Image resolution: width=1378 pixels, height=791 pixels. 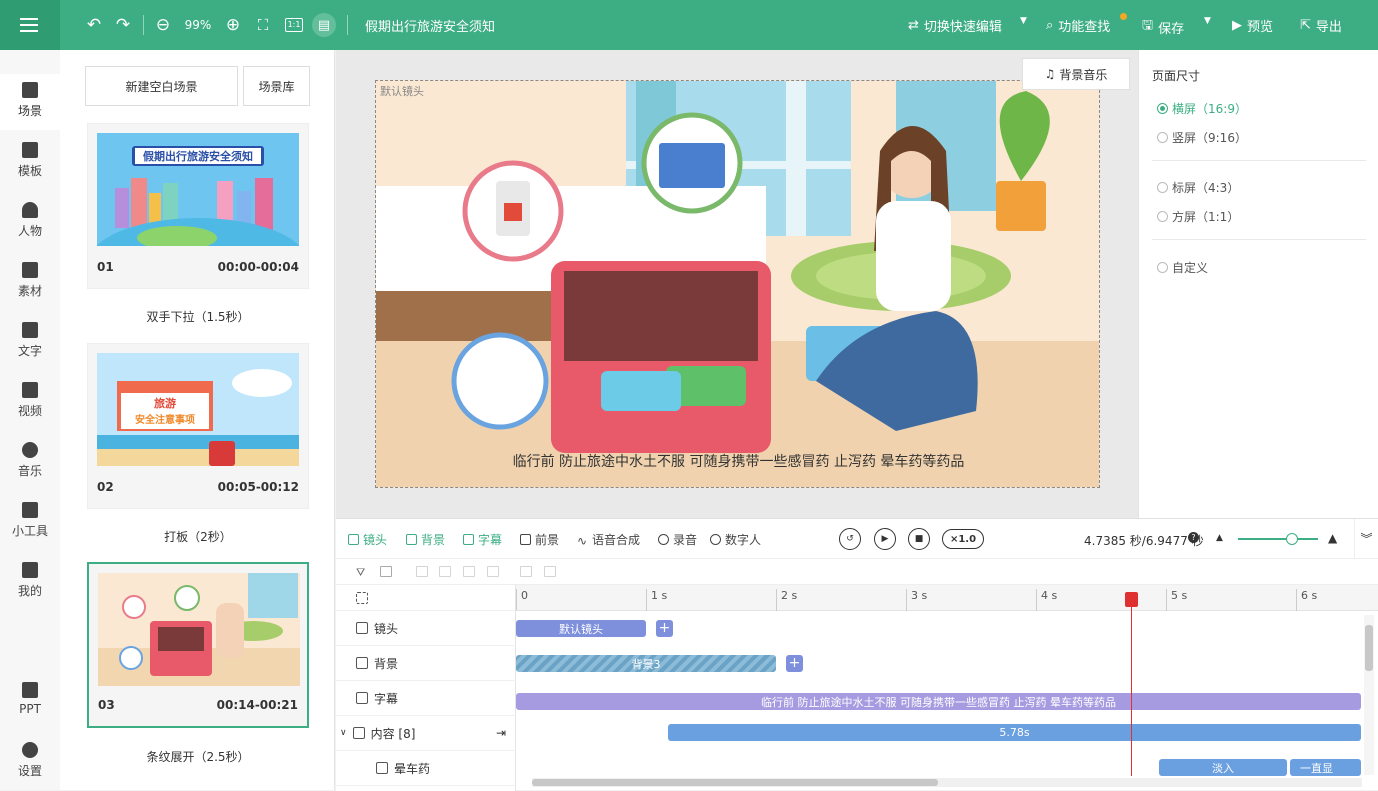 I want to click on ppt-icon, so click(x=30, y=690).